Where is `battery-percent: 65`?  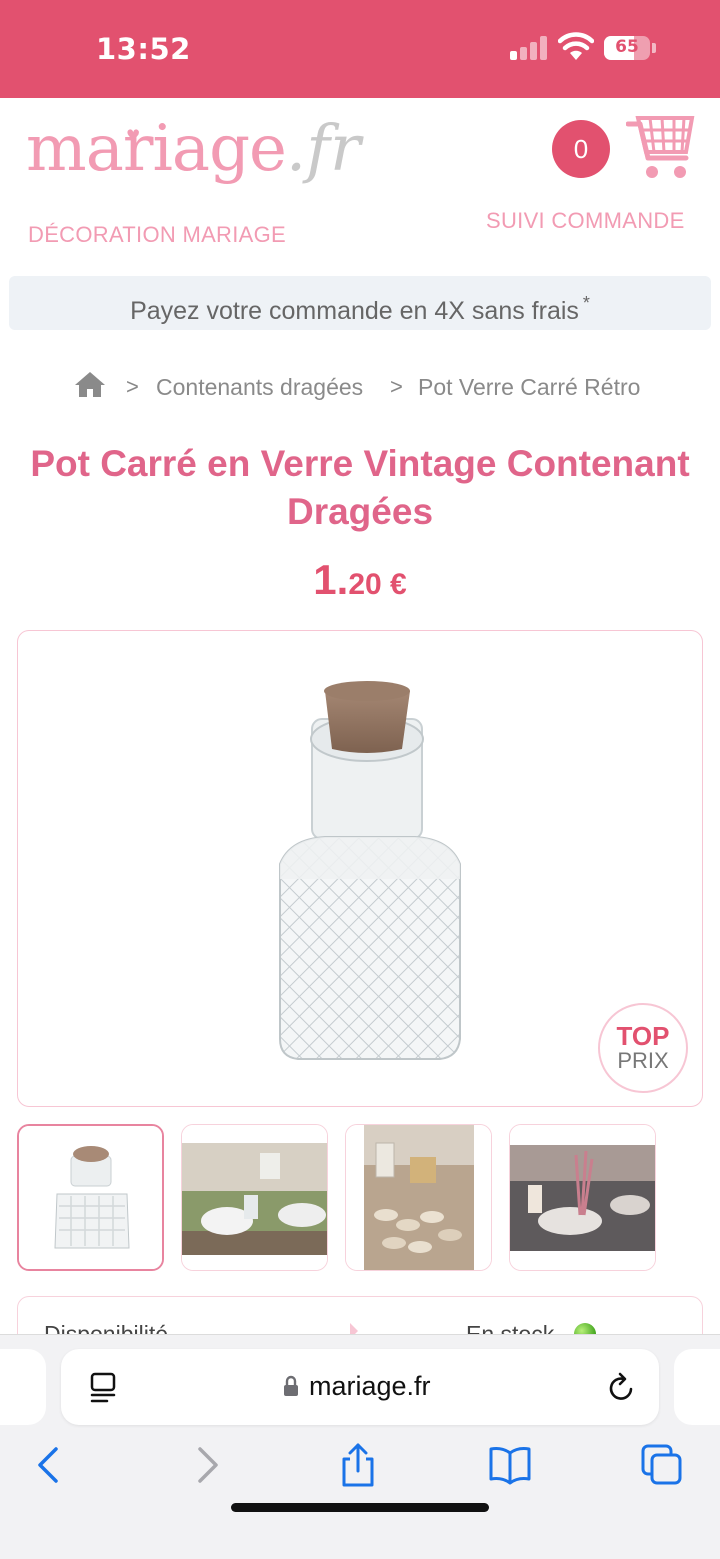 battery-percent: 65 is located at coordinates (627, 47).